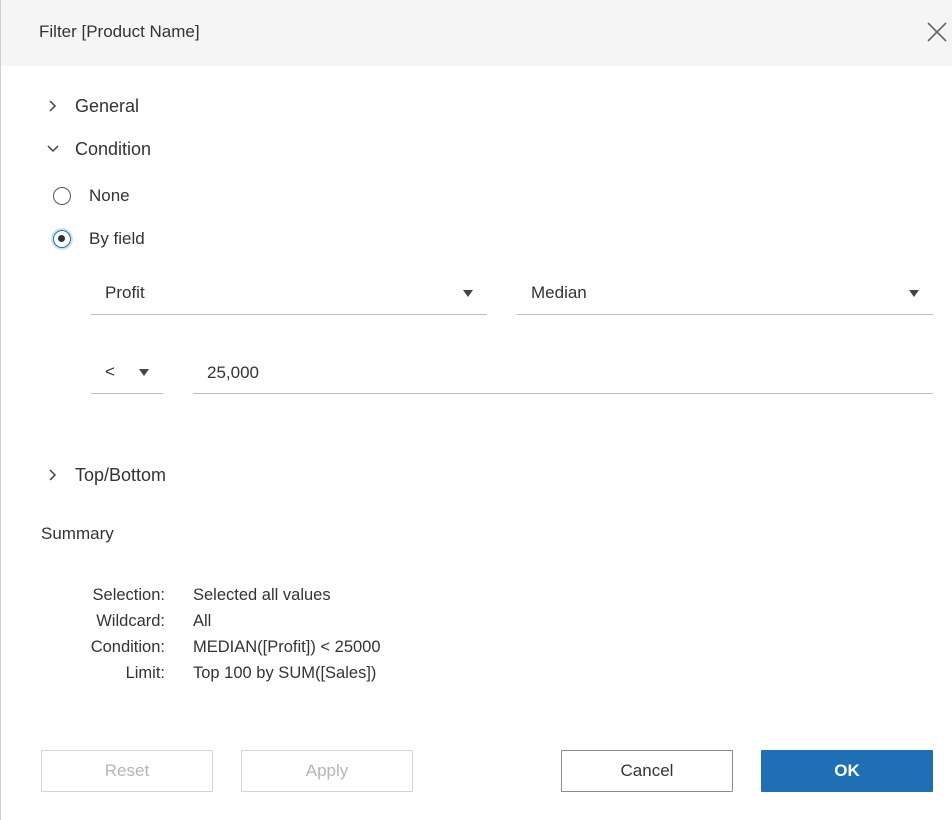 This screenshot has width=952, height=820. Describe the element at coordinates (847, 771) in the screenshot. I see `ok-button: OK` at that location.